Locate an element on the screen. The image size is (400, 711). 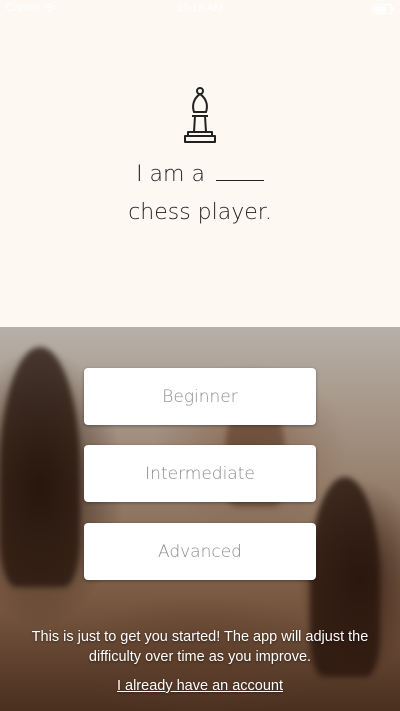
battery-icon is located at coordinates (383, 9).